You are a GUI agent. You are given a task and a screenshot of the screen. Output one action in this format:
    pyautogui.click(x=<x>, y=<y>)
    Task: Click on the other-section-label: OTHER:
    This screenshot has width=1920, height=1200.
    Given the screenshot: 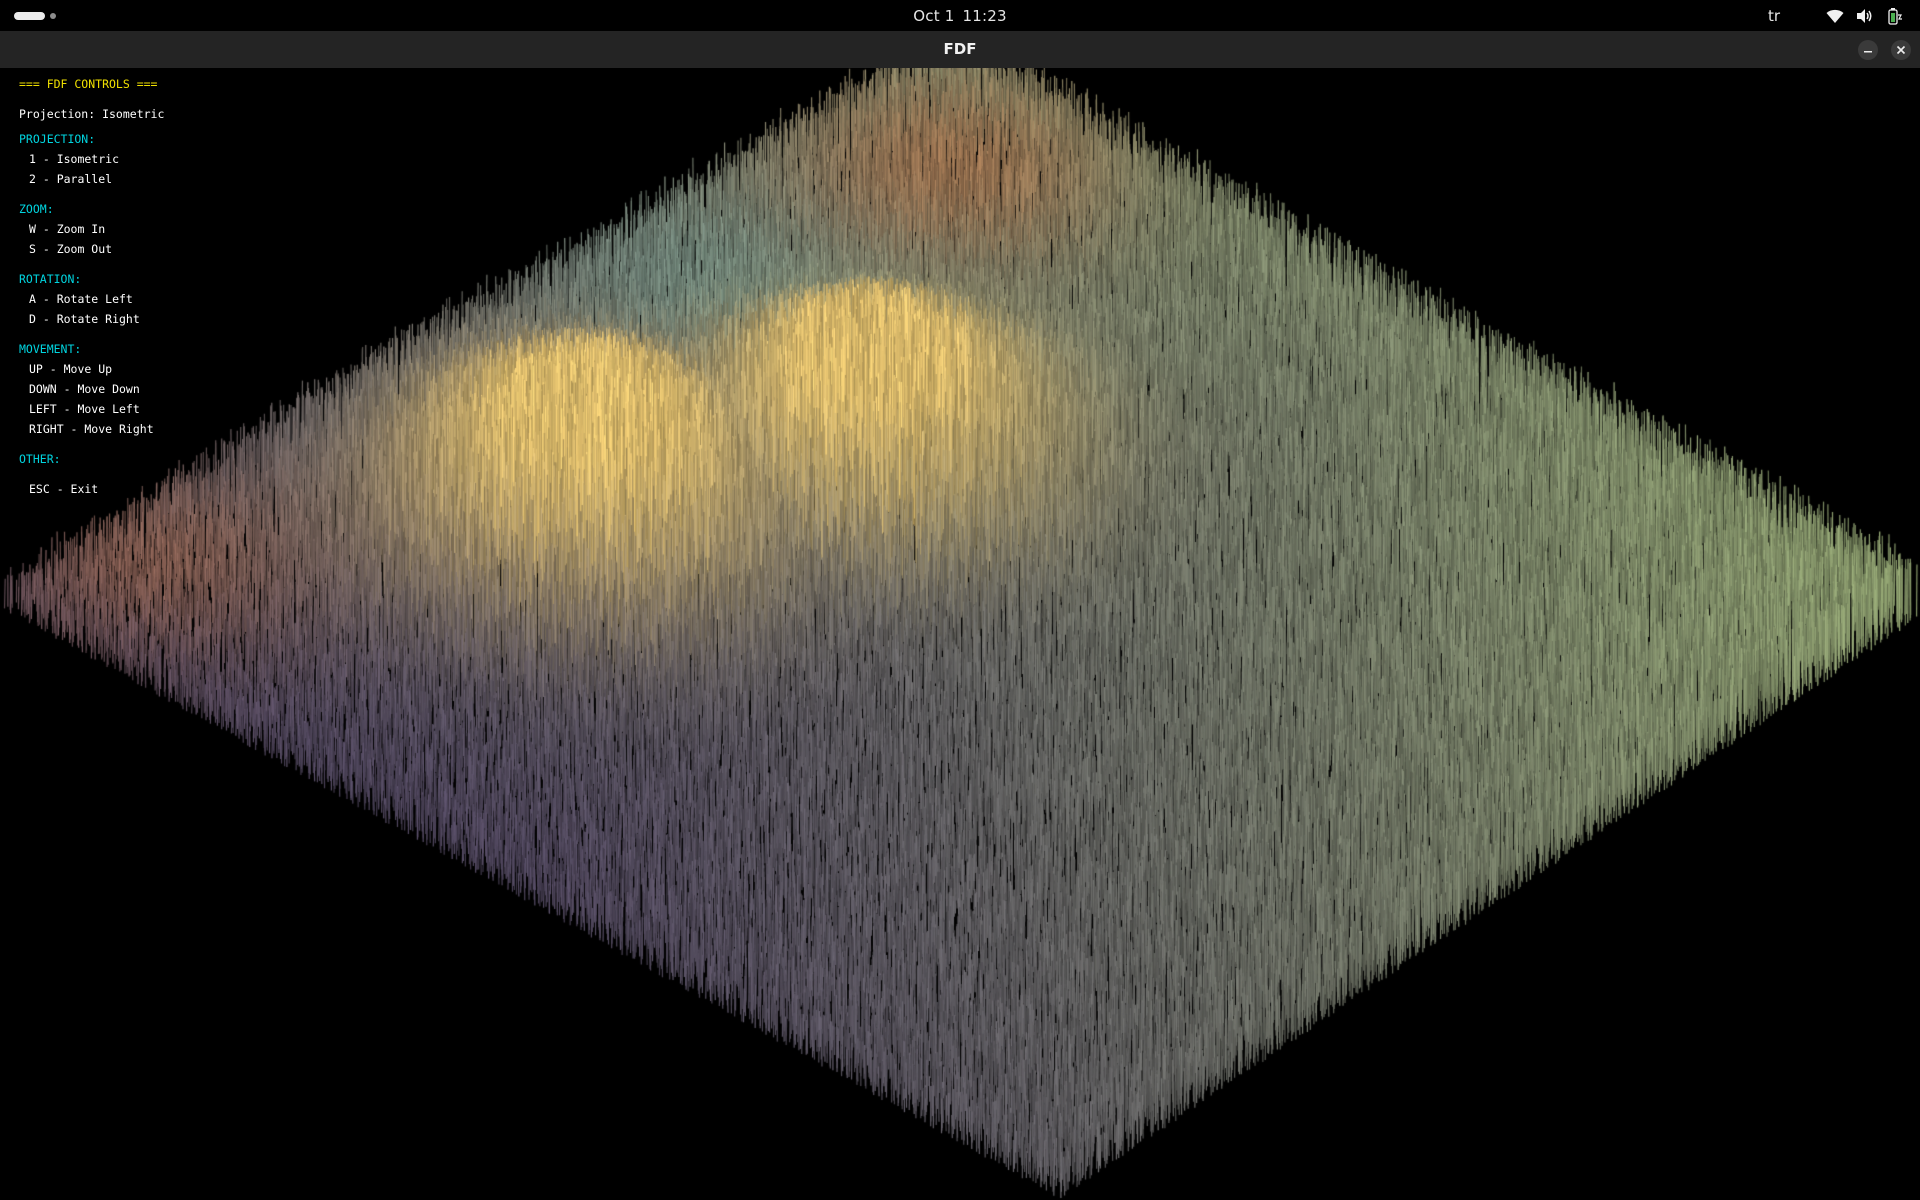 What is the action you would take?
    pyautogui.click(x=40, y=459)
    